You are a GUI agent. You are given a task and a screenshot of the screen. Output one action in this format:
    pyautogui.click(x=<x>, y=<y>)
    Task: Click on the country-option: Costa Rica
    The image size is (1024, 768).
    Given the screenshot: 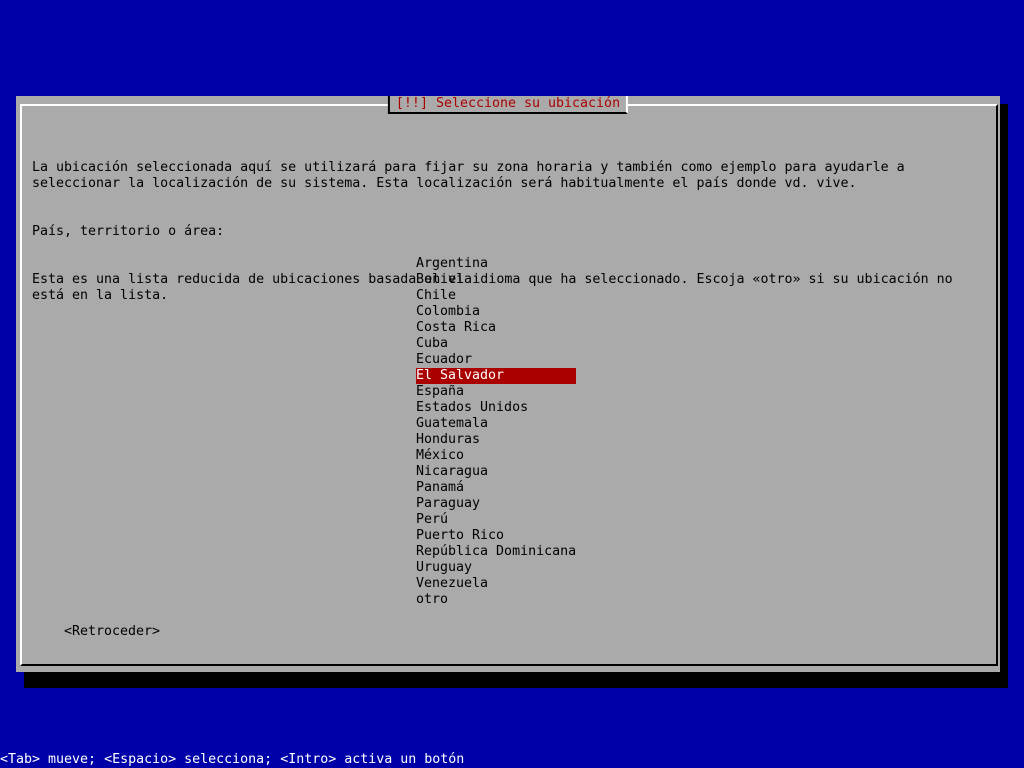 What is the action you would take?
    pyautogui.click(x=496, y=328)
    